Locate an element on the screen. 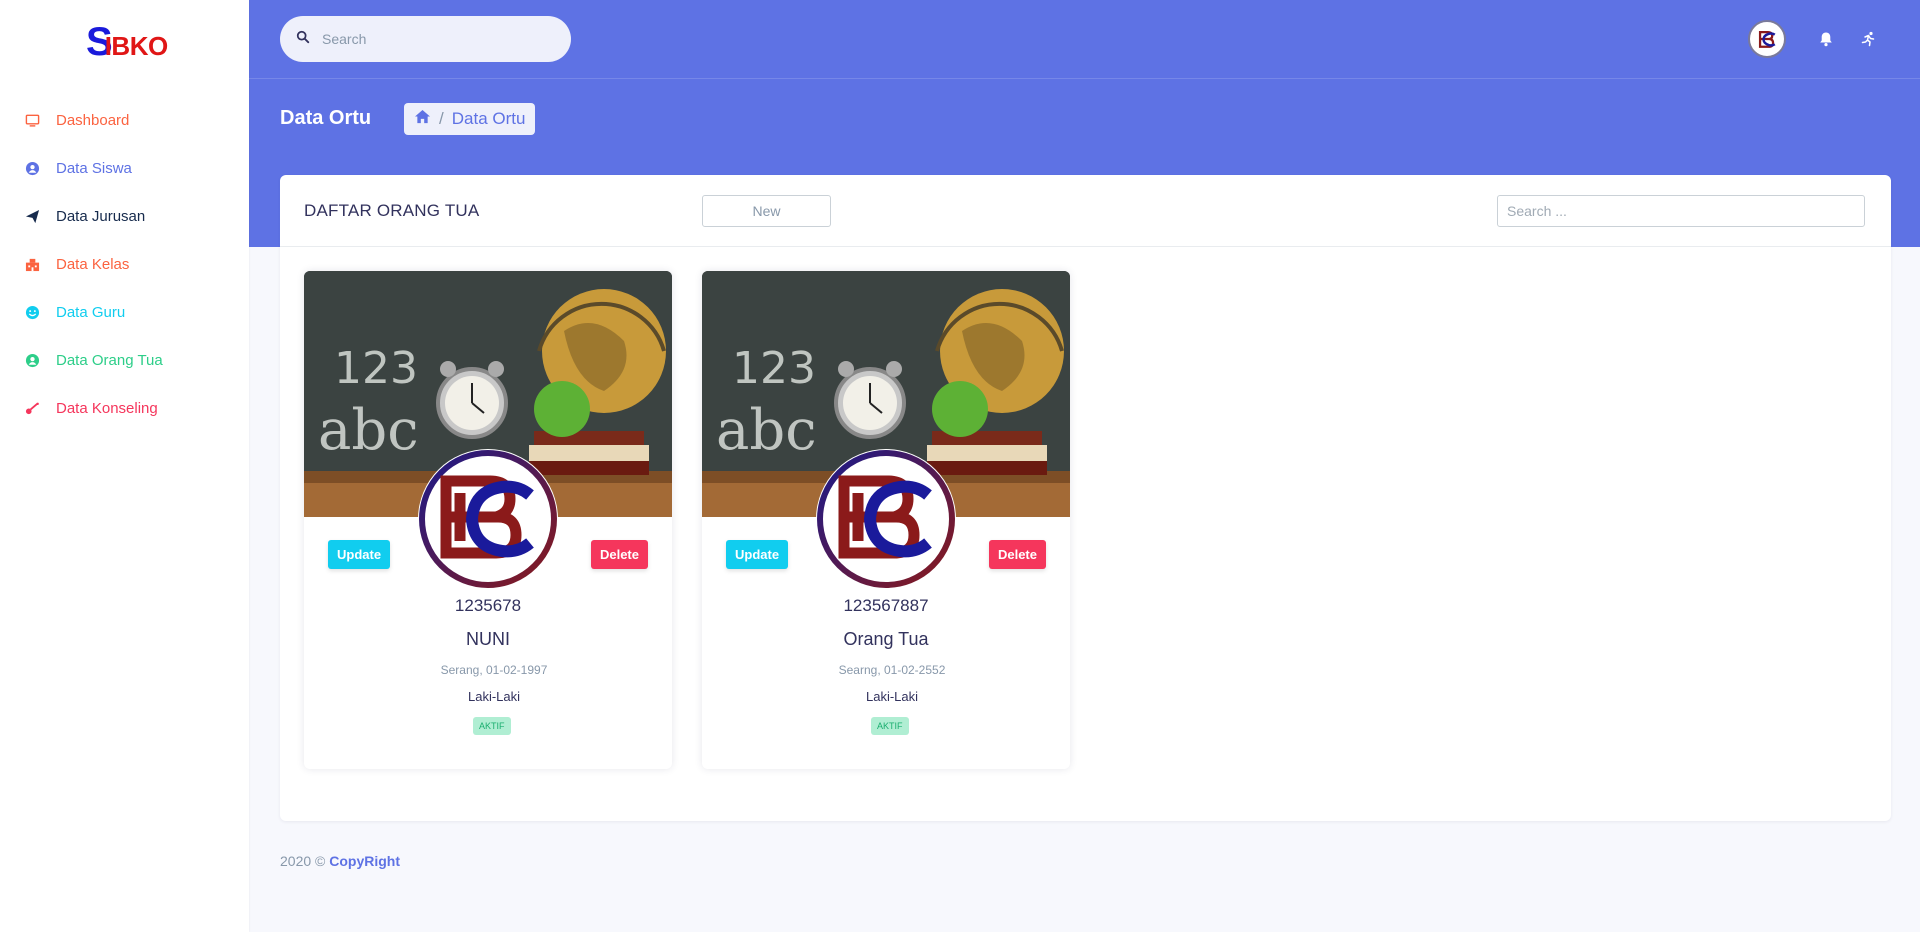  topbar-search is located at coordinates (425, 39).